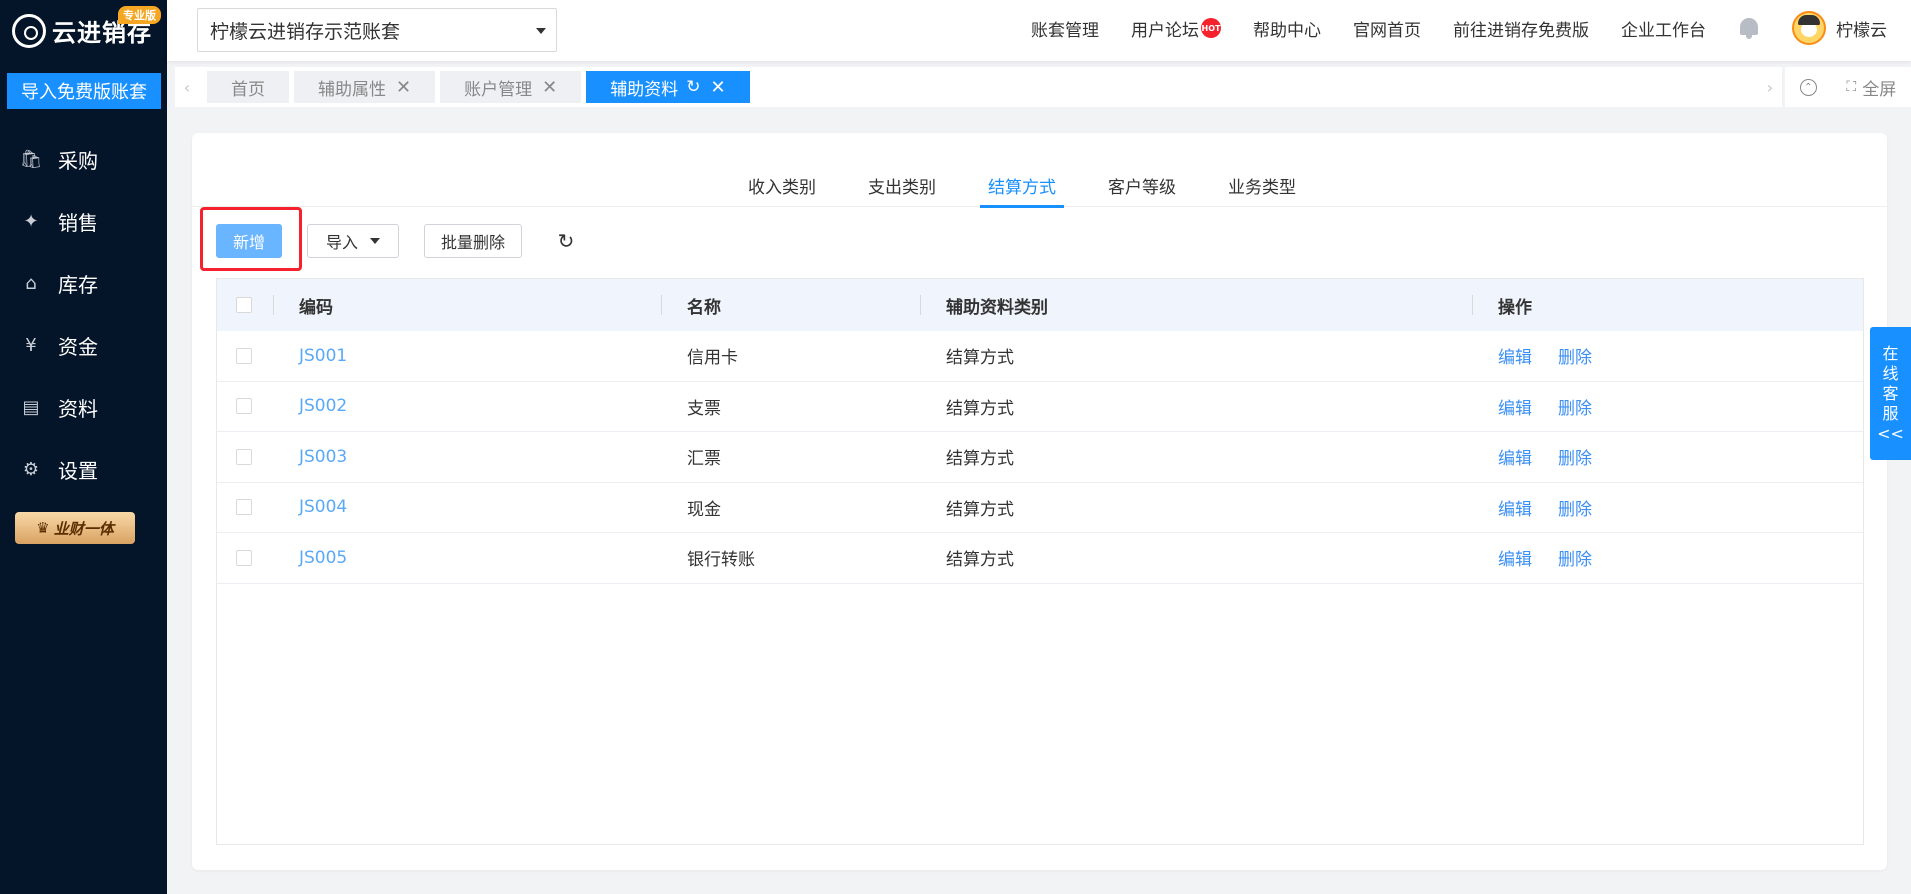 The height and width of the screenshot is (894, 1911). What do you see at coordinates (1749, 28) in the screenshot?
I see `bell-icon` at bounding box center [1749, 28].